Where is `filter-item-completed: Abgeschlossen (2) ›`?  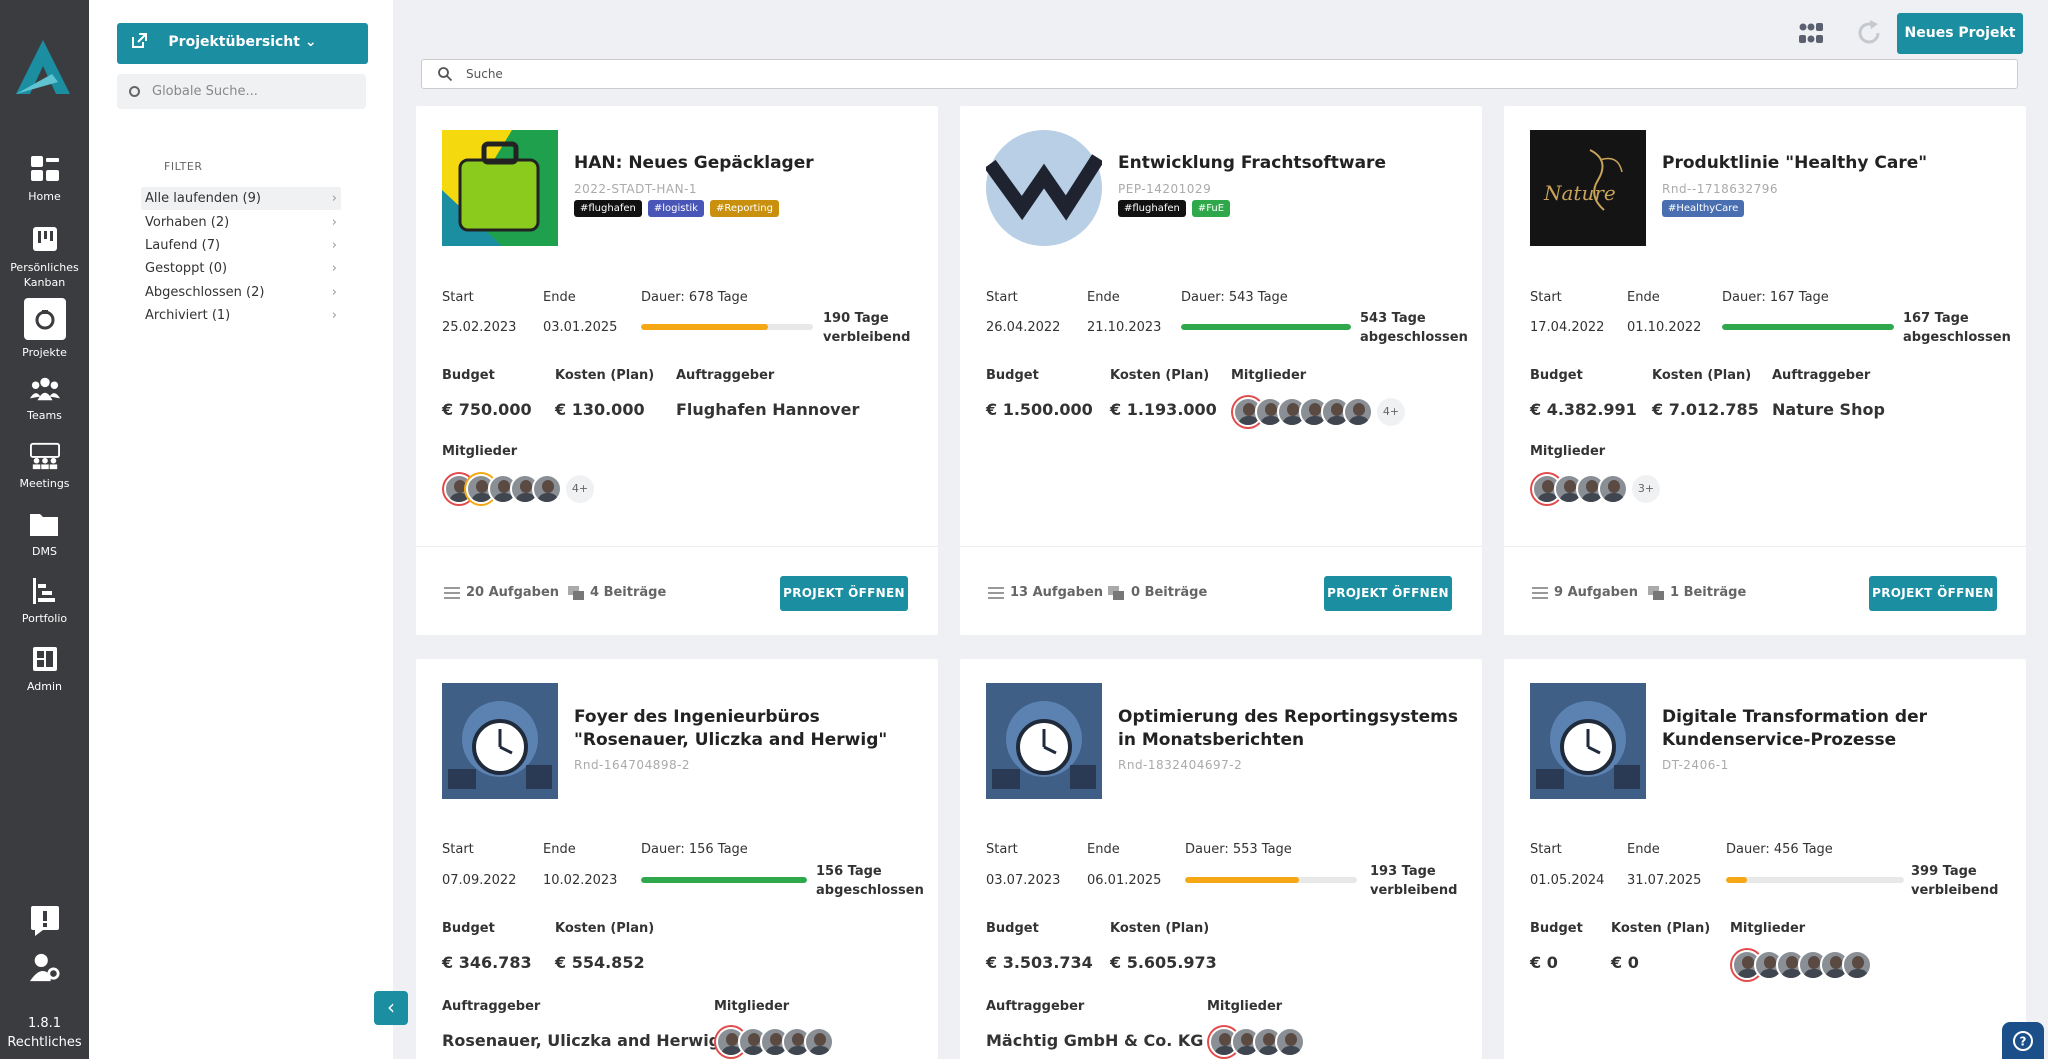
filter-item-completed: Abgeschlossen (2) › is located at coordinates (241, 292).